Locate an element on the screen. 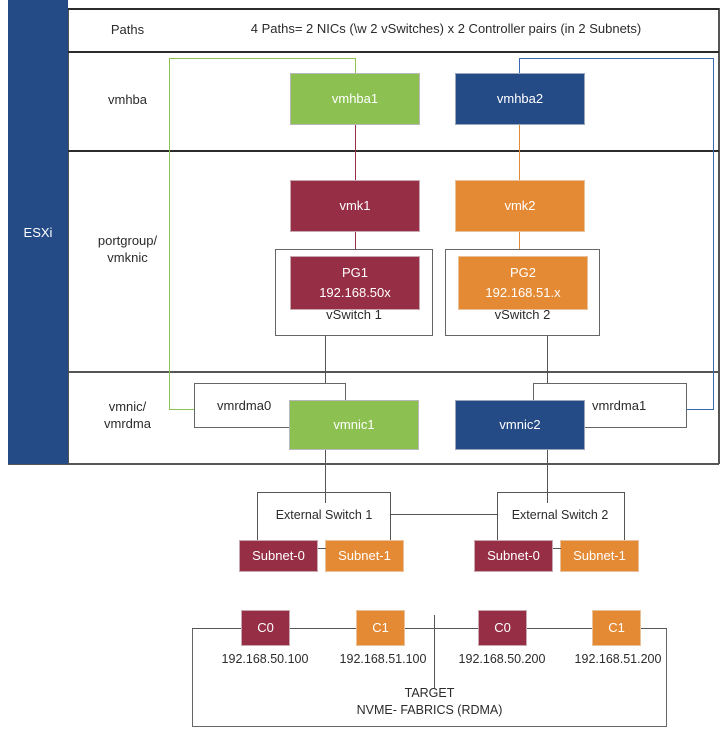 This screenshot has height=736, width=728. controller-c1-b-label: C1 is located at coordinates (616, 627).